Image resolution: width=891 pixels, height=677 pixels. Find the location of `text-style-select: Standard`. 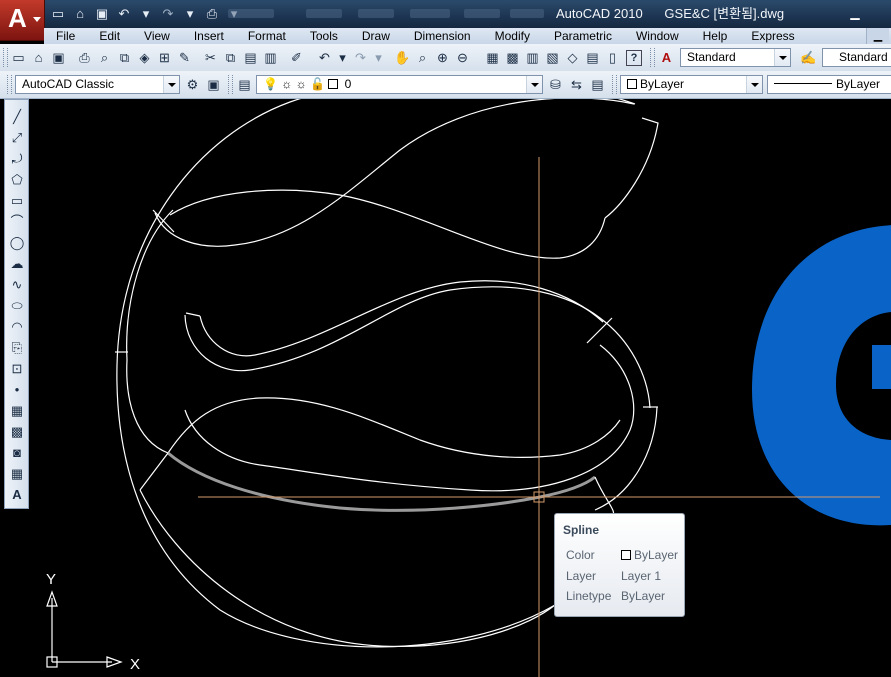

text-style-select: Standard is located at coordinates (735, 57).